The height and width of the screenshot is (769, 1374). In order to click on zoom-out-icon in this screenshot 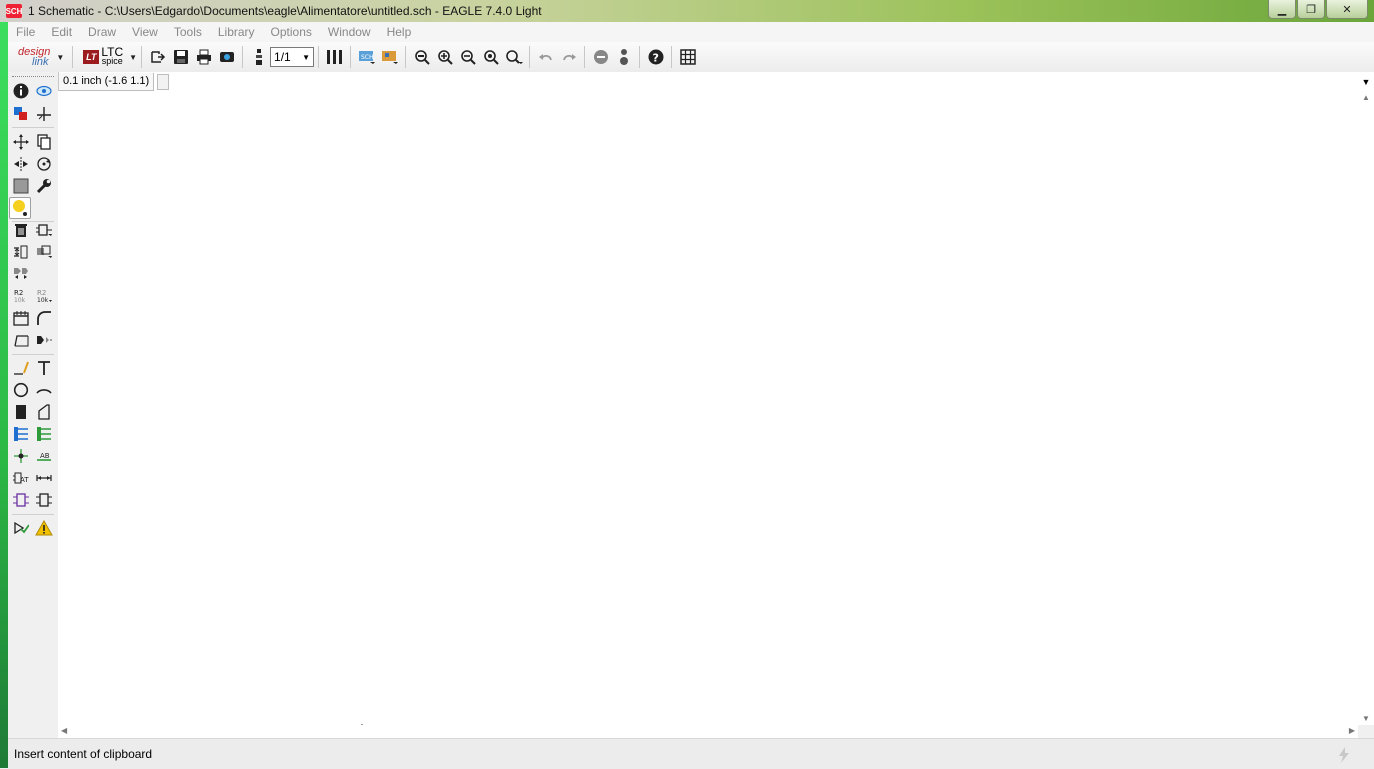, I will do `click(468, 57)`.